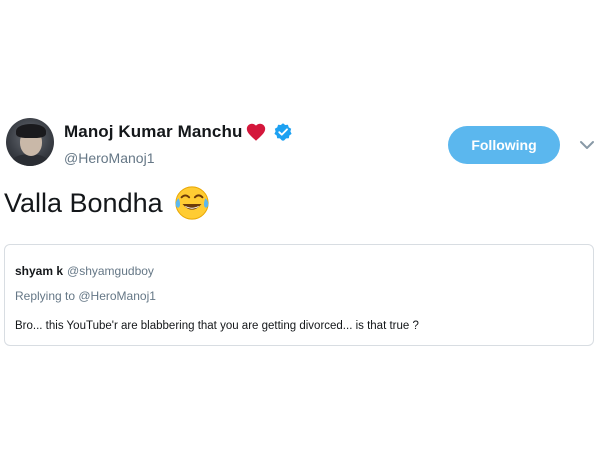 The width and height of the screenshot is (600, 450). I want to click on face-with-tears-of-joy-icon, so click(192, 203).